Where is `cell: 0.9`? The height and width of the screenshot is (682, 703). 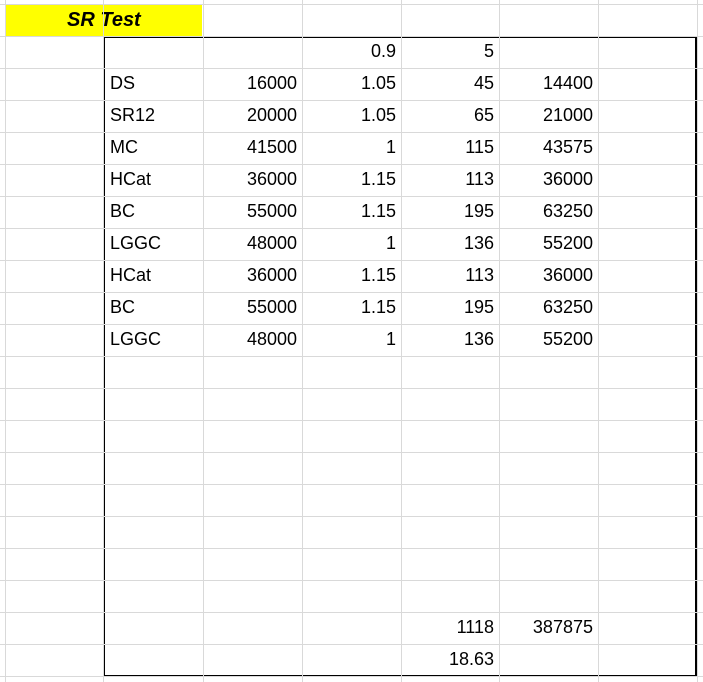
cell: 0.9 is located at coordinates (349, 51).